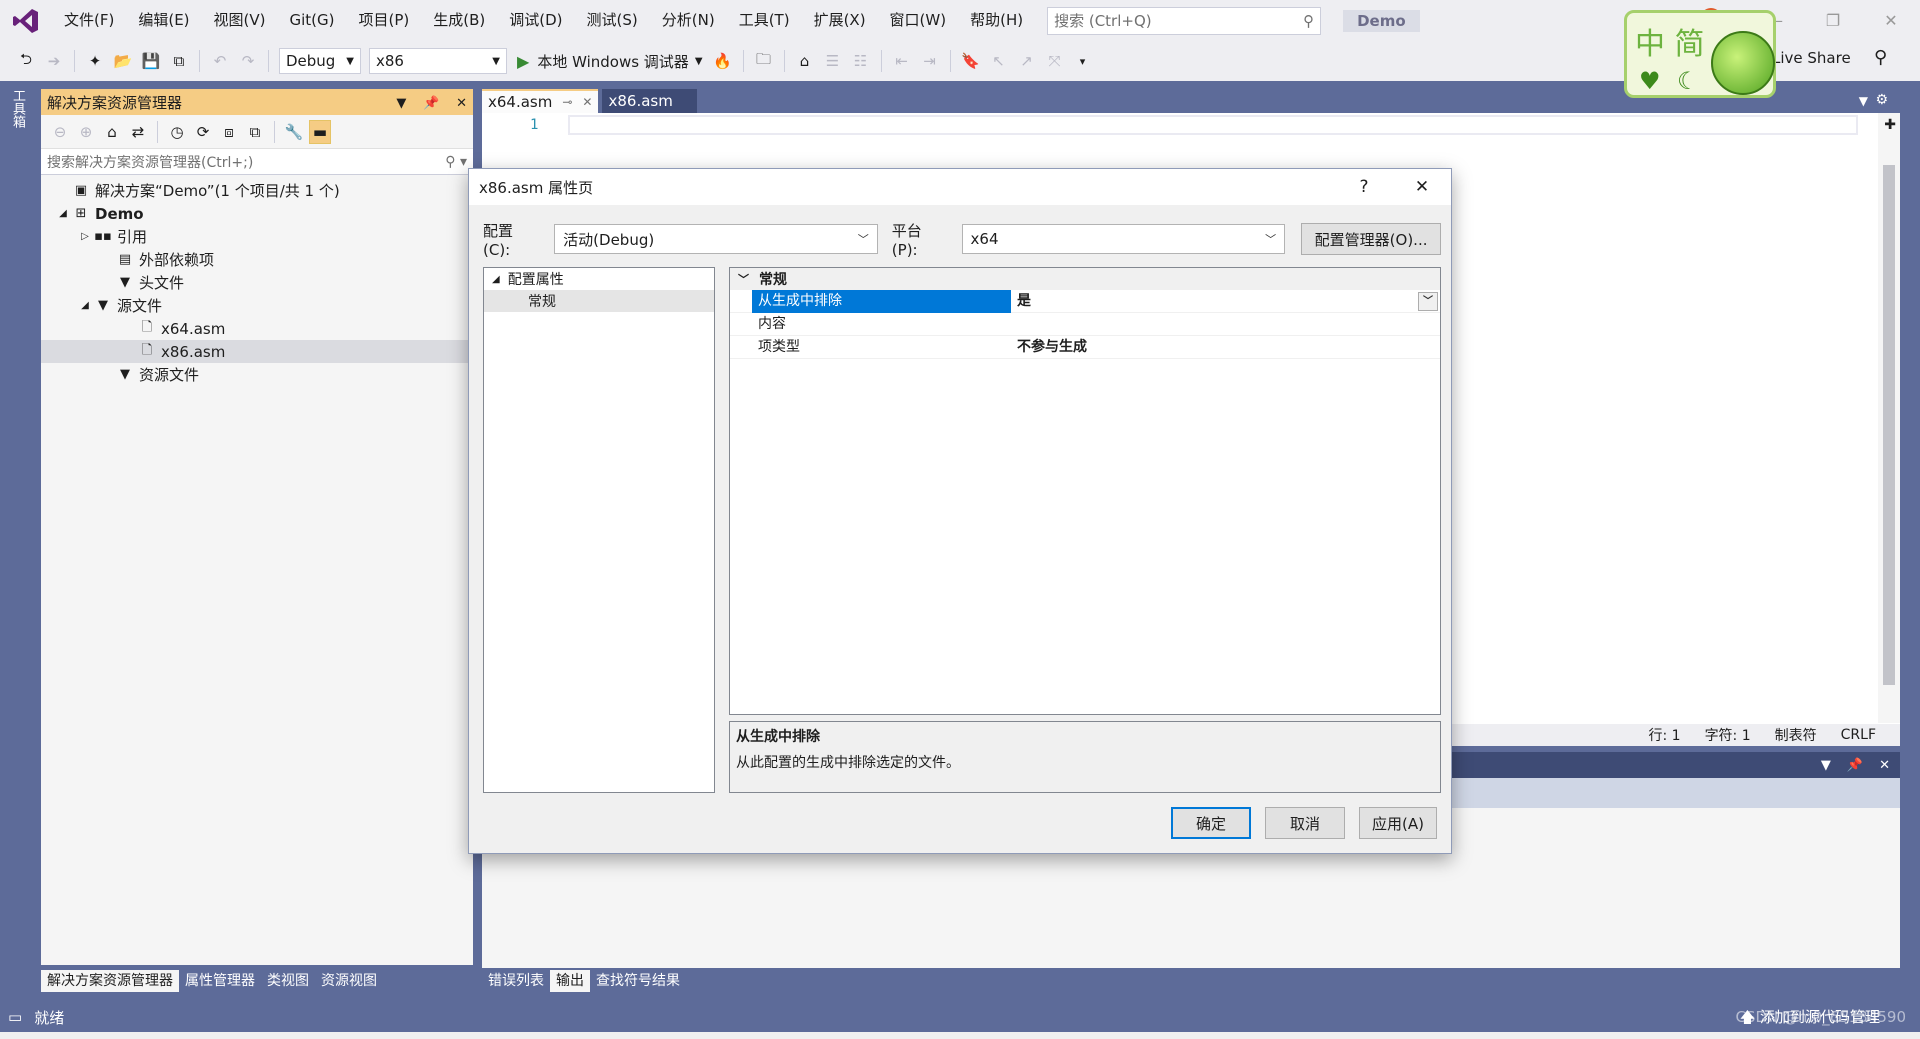 The height and width of the screenshot is (1039, 1920). Describe the element at coordinates (1891, 20) in the screenshot. I see `close-window-button: ✕` at that location.